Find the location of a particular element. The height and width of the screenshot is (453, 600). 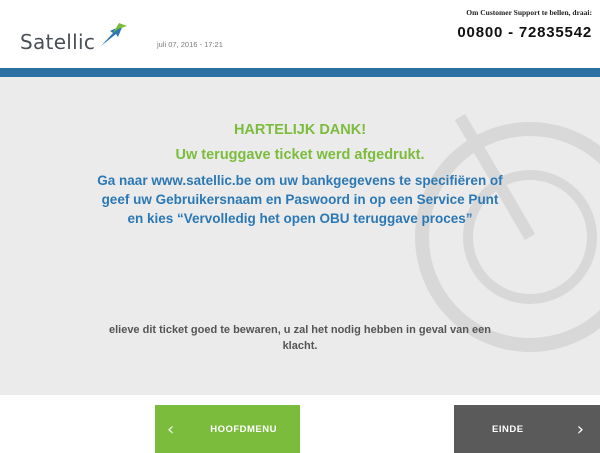

main-menu-label: HOOFDMENU is located at coordinates (243, 429).